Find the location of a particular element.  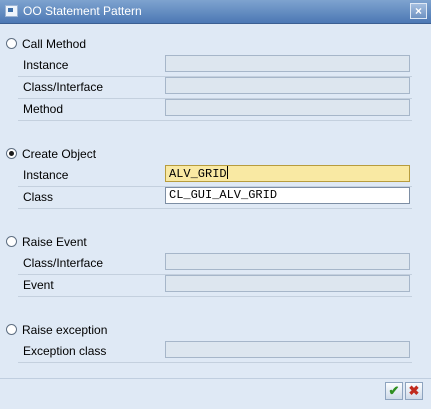

raise-event-class-row: Class/Interface is located at coordinates (215, 263).